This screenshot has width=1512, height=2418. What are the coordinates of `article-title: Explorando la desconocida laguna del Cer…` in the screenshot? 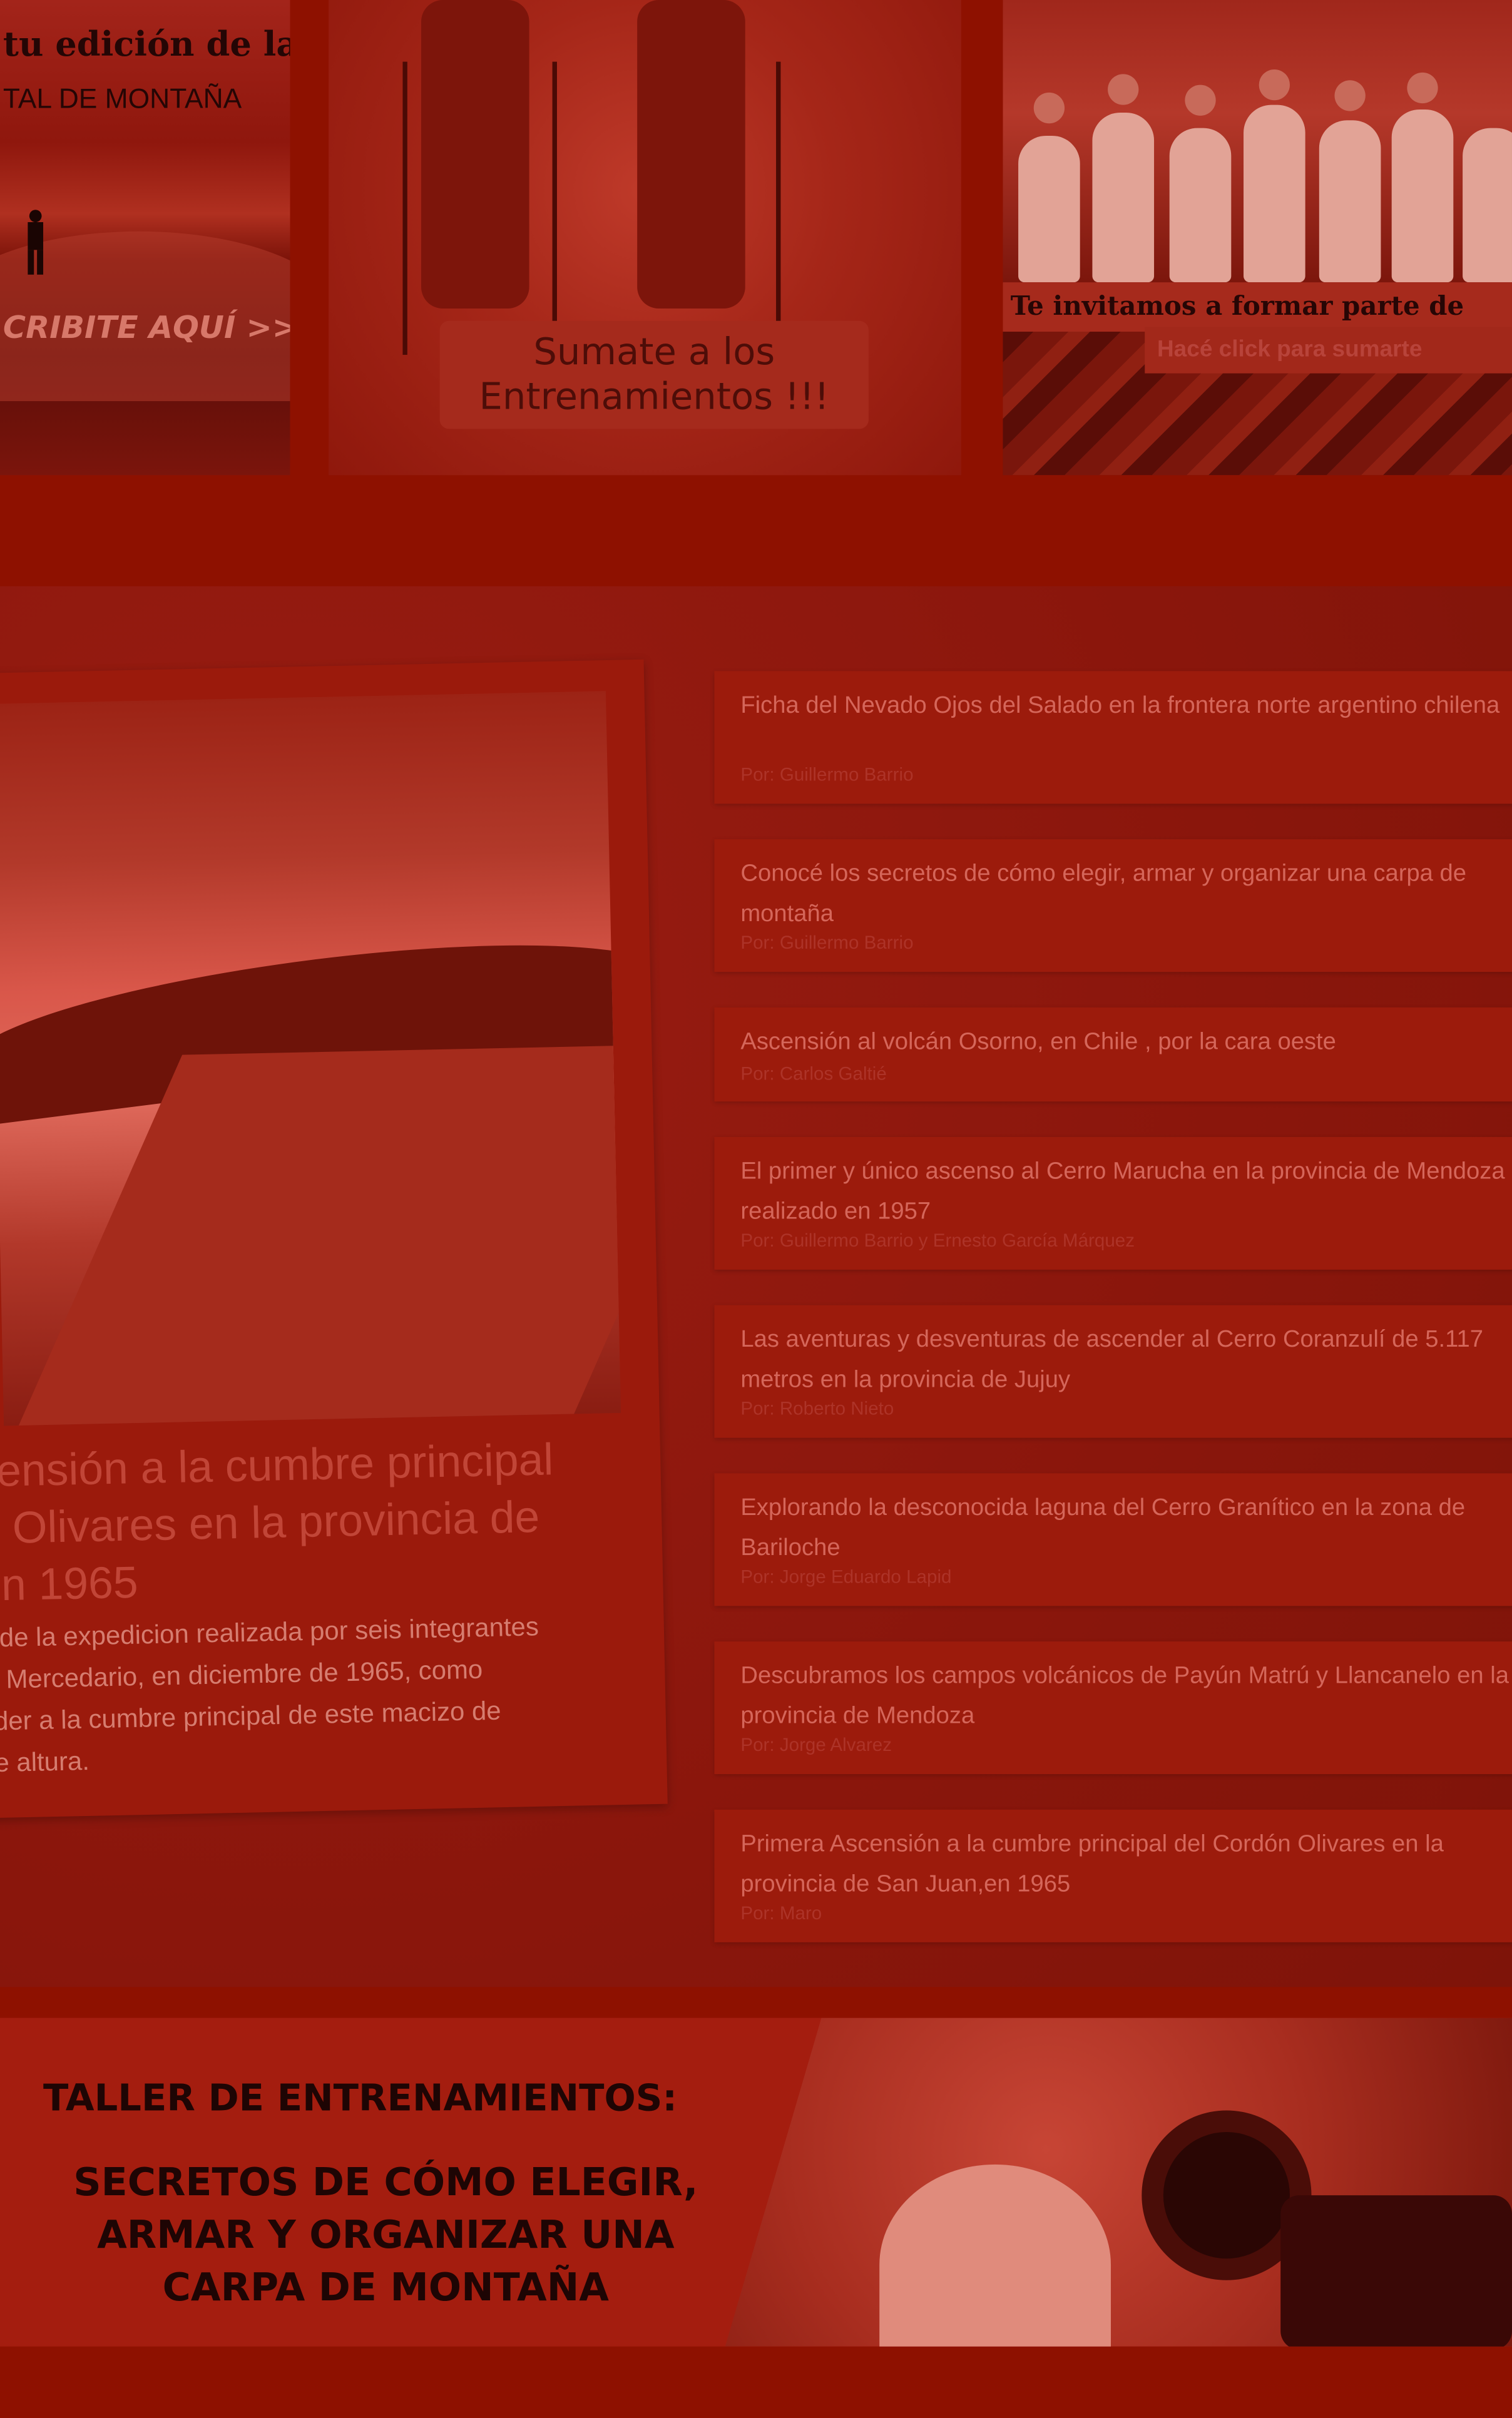 It's located at (1126, 1529).